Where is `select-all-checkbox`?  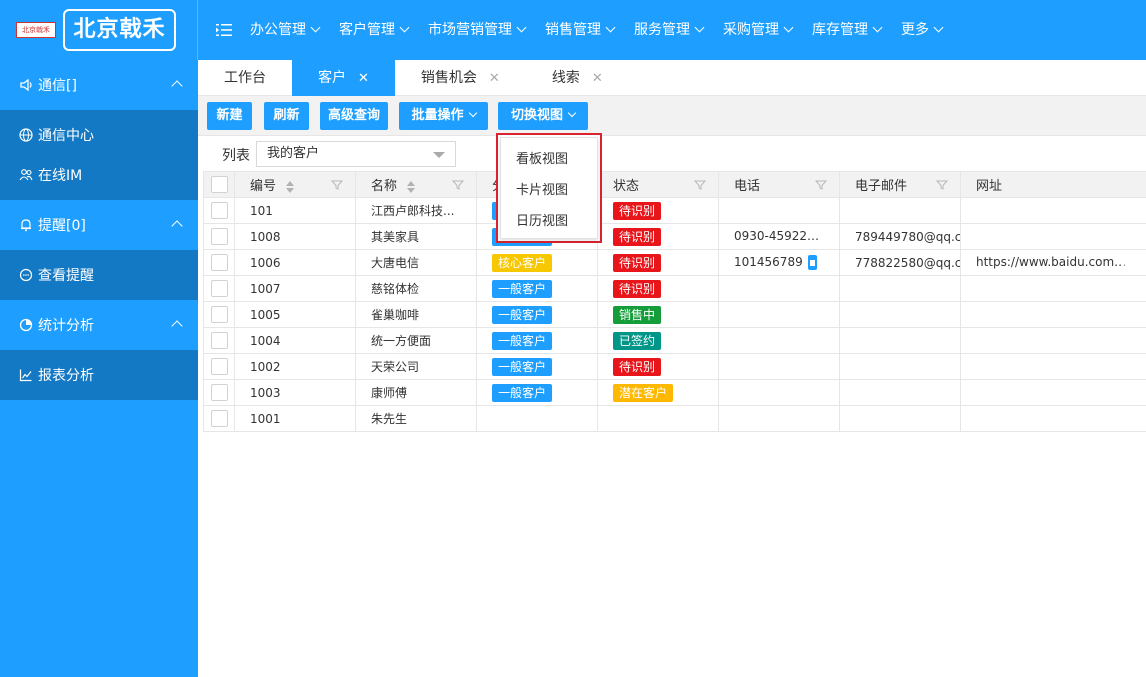
select-all-checkbox is located at coordinates (219, 184).